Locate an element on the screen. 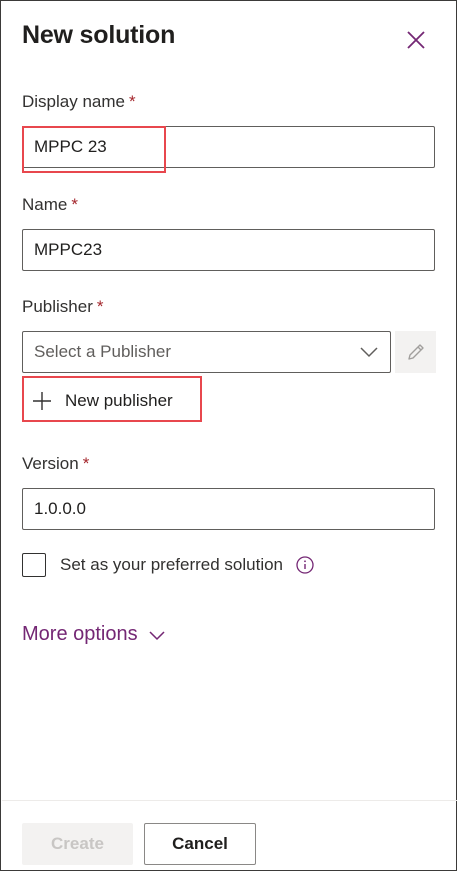 This screenshot has width=457, height=871. new-publisher-label: New publisher is located at coordinates (119, 400).